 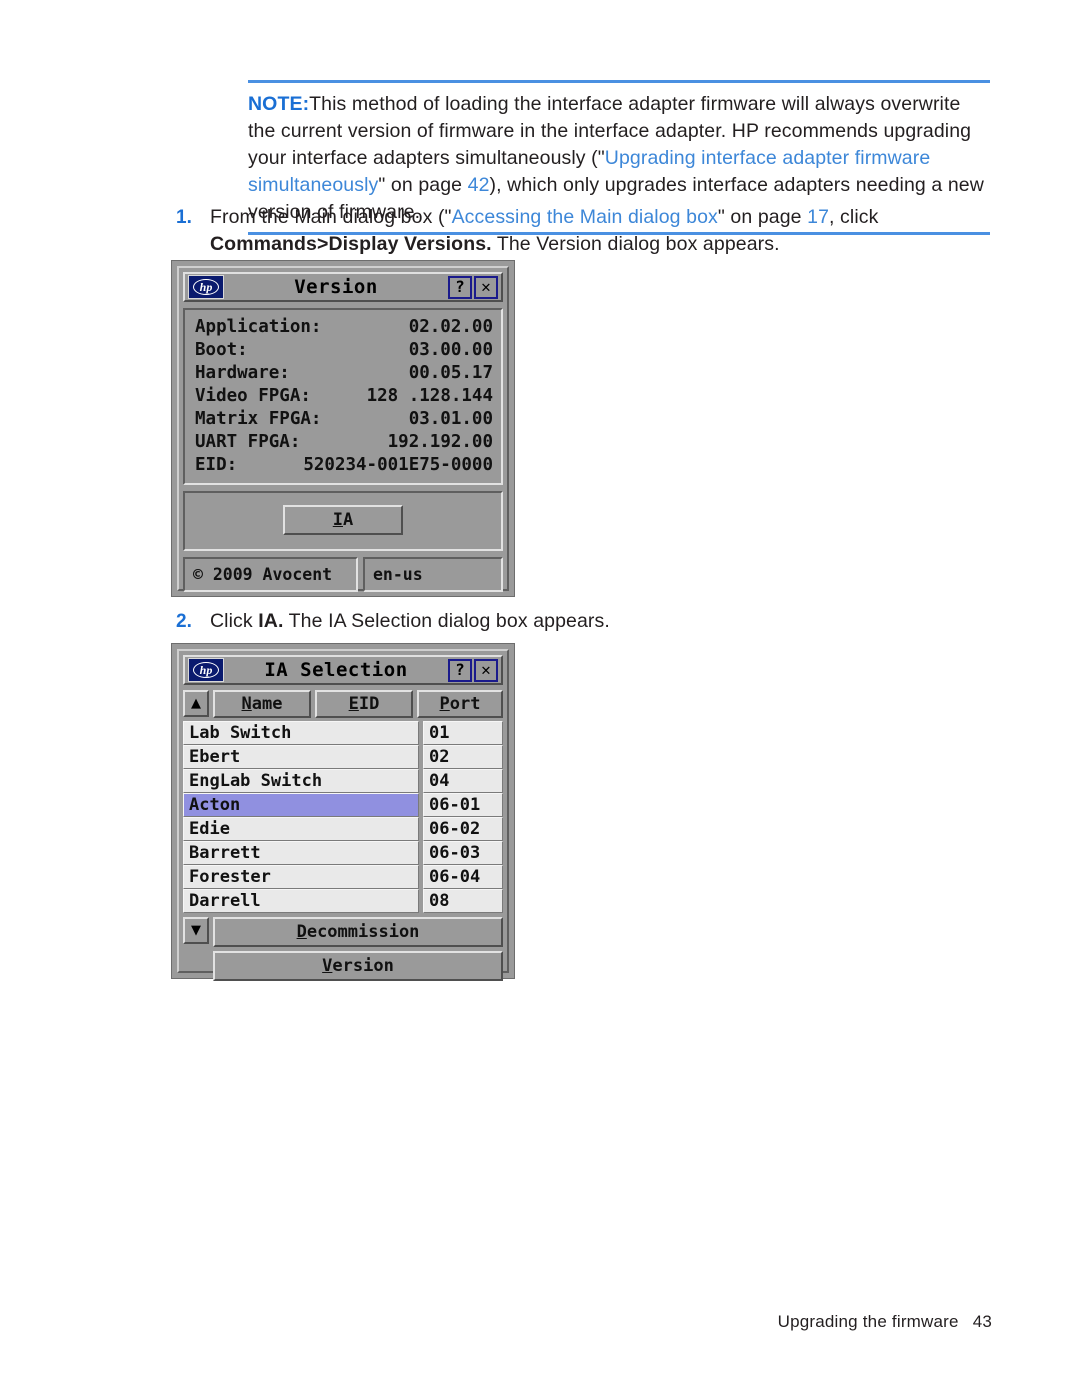 I want to click on version-field-row: Video FPGA: 128 .128.144, so click(x=344, y=396).